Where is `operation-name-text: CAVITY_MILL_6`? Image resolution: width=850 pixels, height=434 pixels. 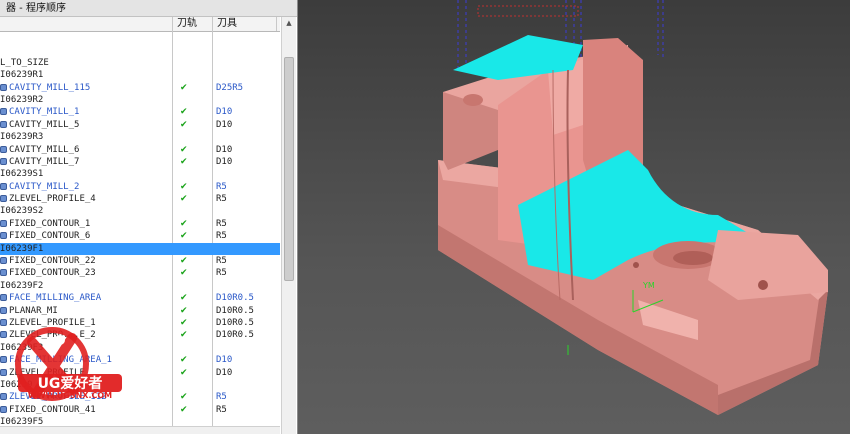
operation-name-text: CAVITY_MILL_6 is located at coordinates (44, 149).